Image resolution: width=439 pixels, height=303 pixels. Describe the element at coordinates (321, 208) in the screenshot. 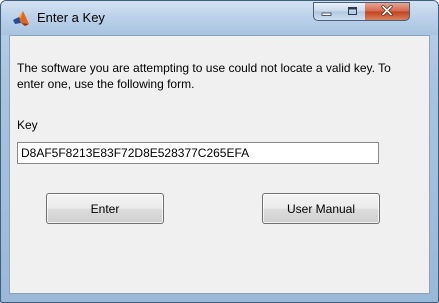

I see `user-manual-button: User Manual` at that location.